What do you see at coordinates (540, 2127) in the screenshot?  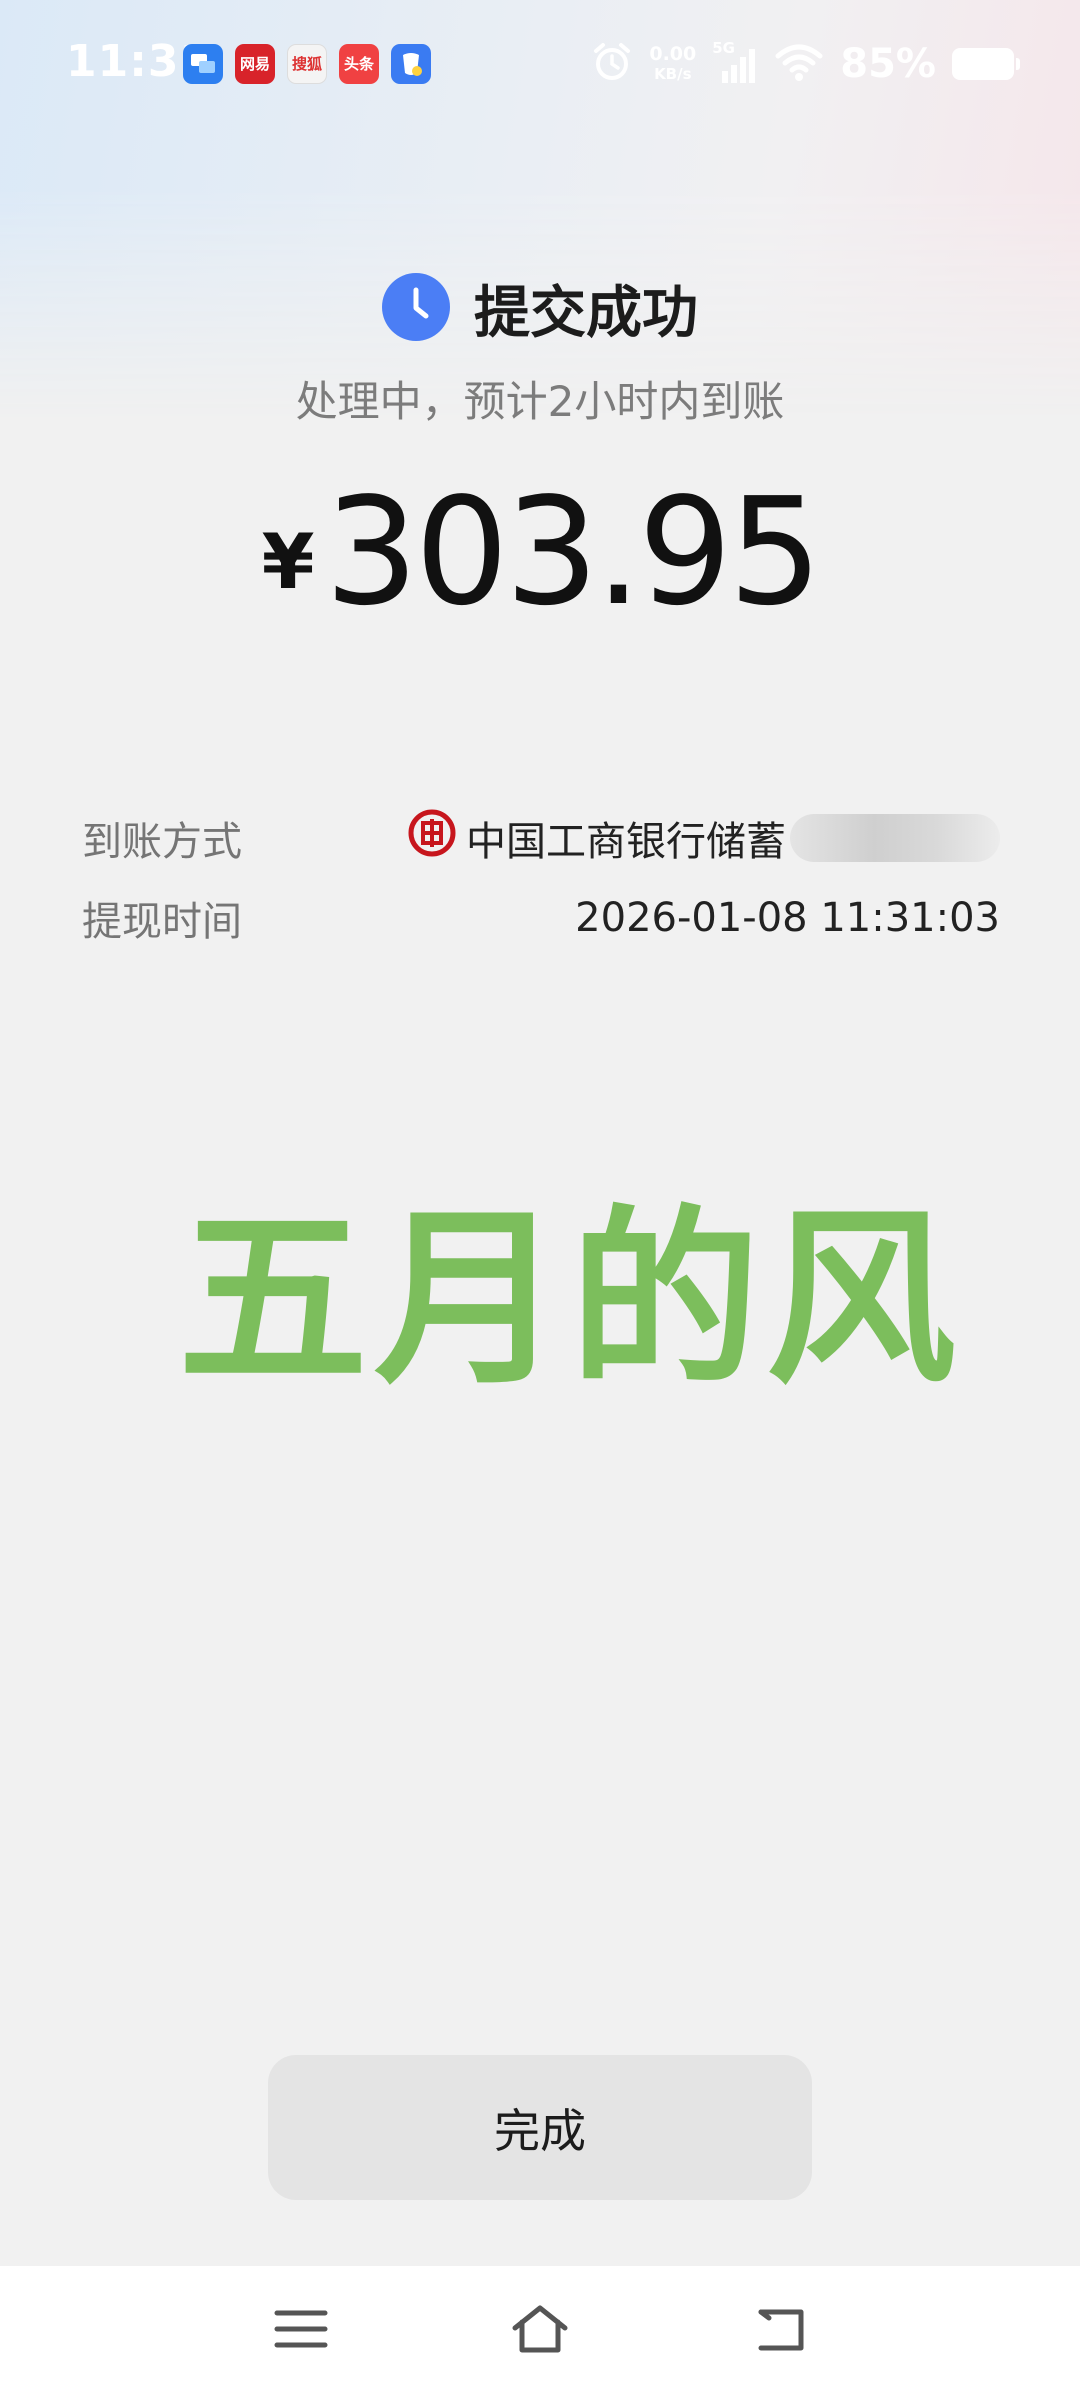 I see `done-button: 完成` at bounding box center [540, 2127].